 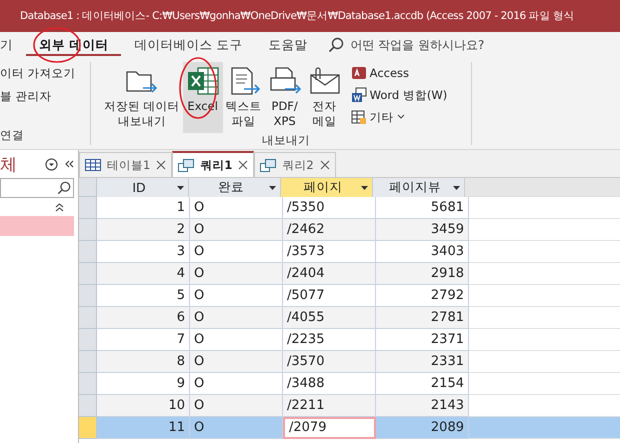 What do you see at coordinates (327, 187) in the screenshot?
I see `column-header: 페이지` at bounding box center [327, 187].